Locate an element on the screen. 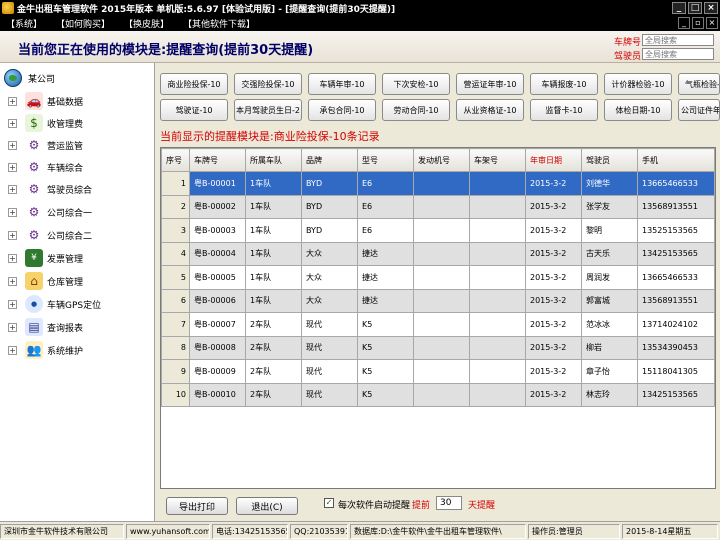  child-minimize-button: _ is located at coordinates (684, 23).